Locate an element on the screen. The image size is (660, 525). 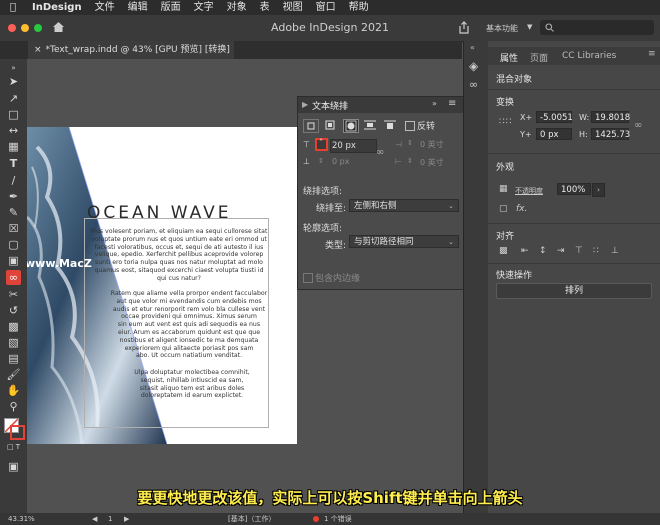
color-theme-tool-icon: ▣ is located at coordinates (13, 260).